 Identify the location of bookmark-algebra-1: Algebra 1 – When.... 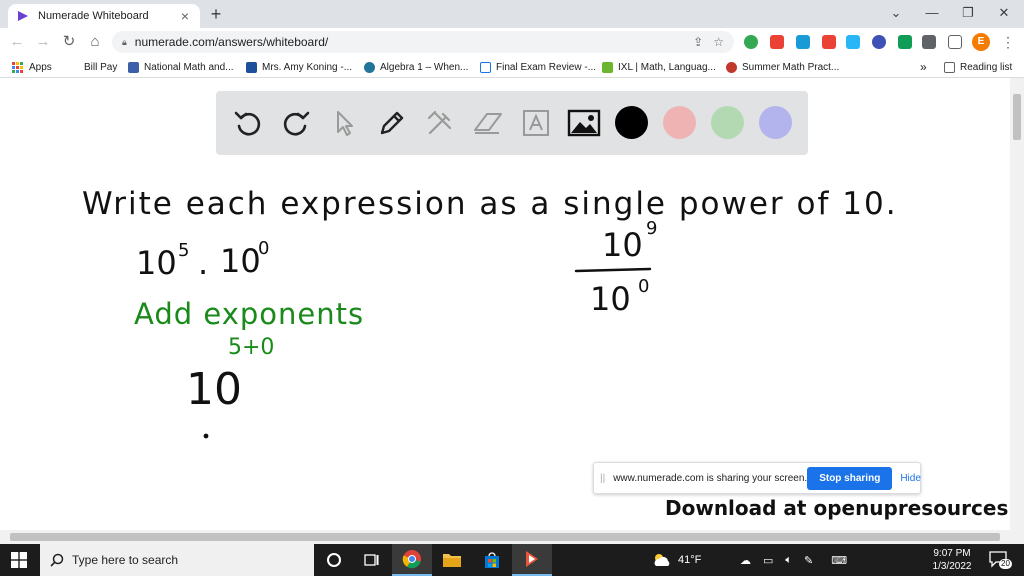
(416, 67).